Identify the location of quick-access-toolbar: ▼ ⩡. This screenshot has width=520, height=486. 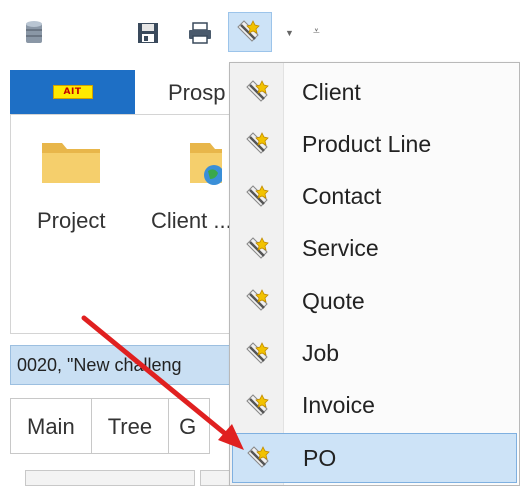
(260, 35).